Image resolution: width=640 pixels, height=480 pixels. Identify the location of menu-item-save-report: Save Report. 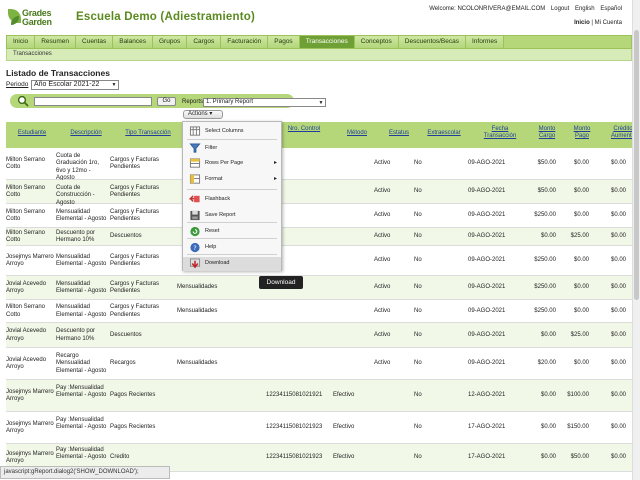
(232, 216).